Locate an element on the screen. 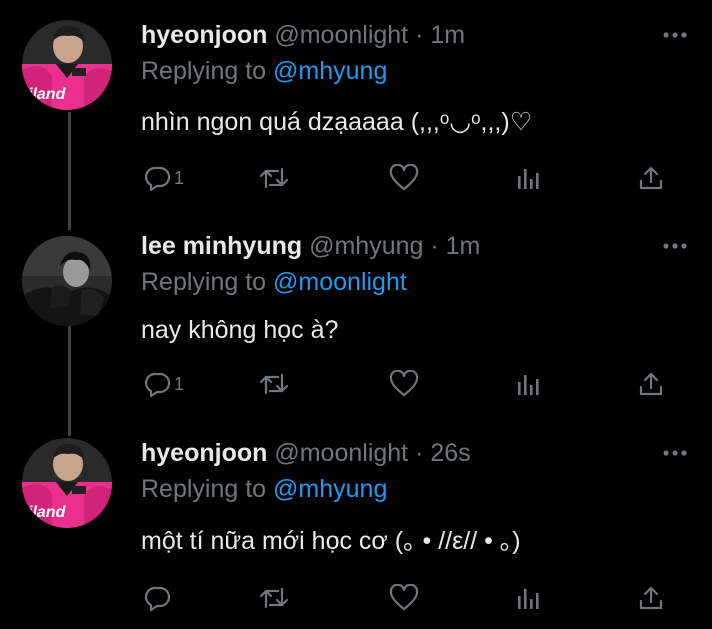 The width and height of the screenshot is (712, 629). tweet-header: hyeonjoon @moonlight · 1m is located at coordinates (303, 35).